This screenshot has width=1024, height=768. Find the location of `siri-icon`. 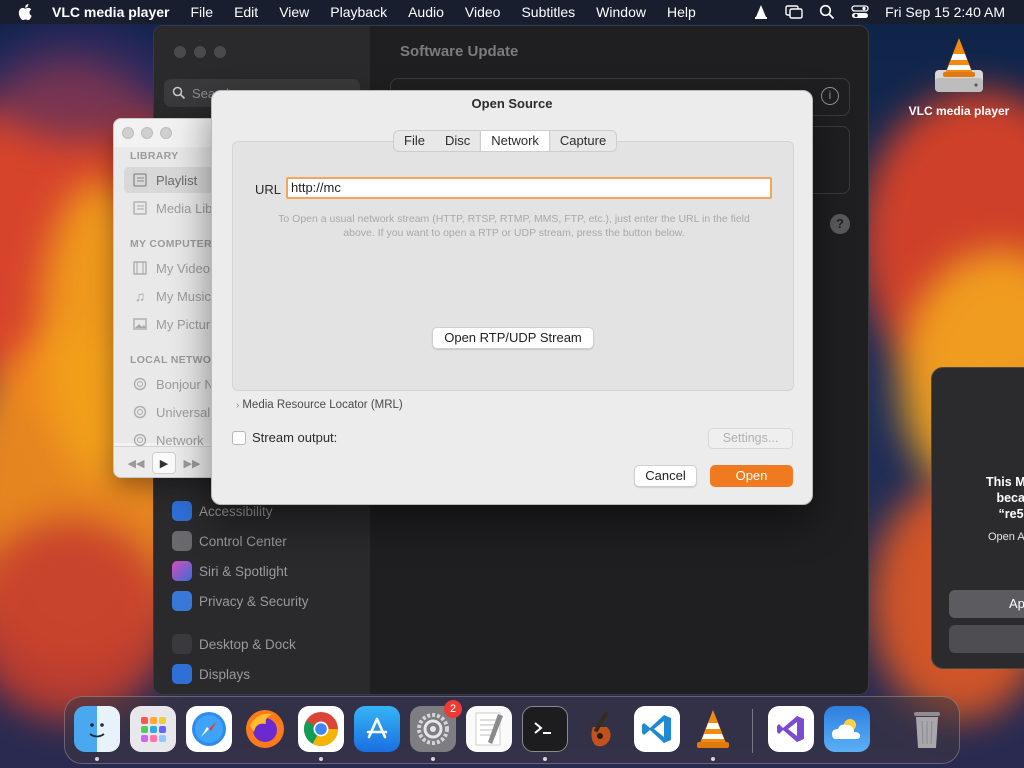

siri-icon is located at coordinates (182, 571).